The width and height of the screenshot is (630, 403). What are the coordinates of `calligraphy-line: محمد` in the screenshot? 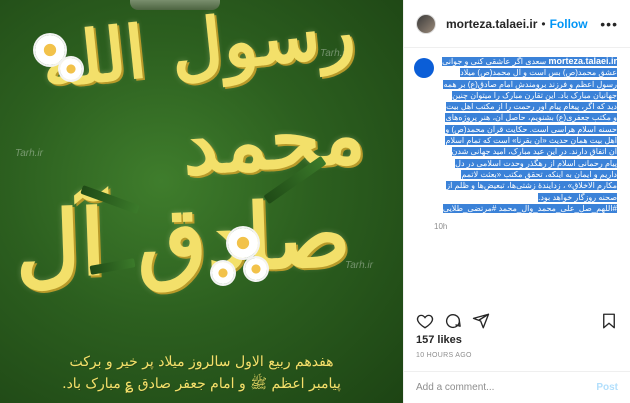 It's located at (274, 140).